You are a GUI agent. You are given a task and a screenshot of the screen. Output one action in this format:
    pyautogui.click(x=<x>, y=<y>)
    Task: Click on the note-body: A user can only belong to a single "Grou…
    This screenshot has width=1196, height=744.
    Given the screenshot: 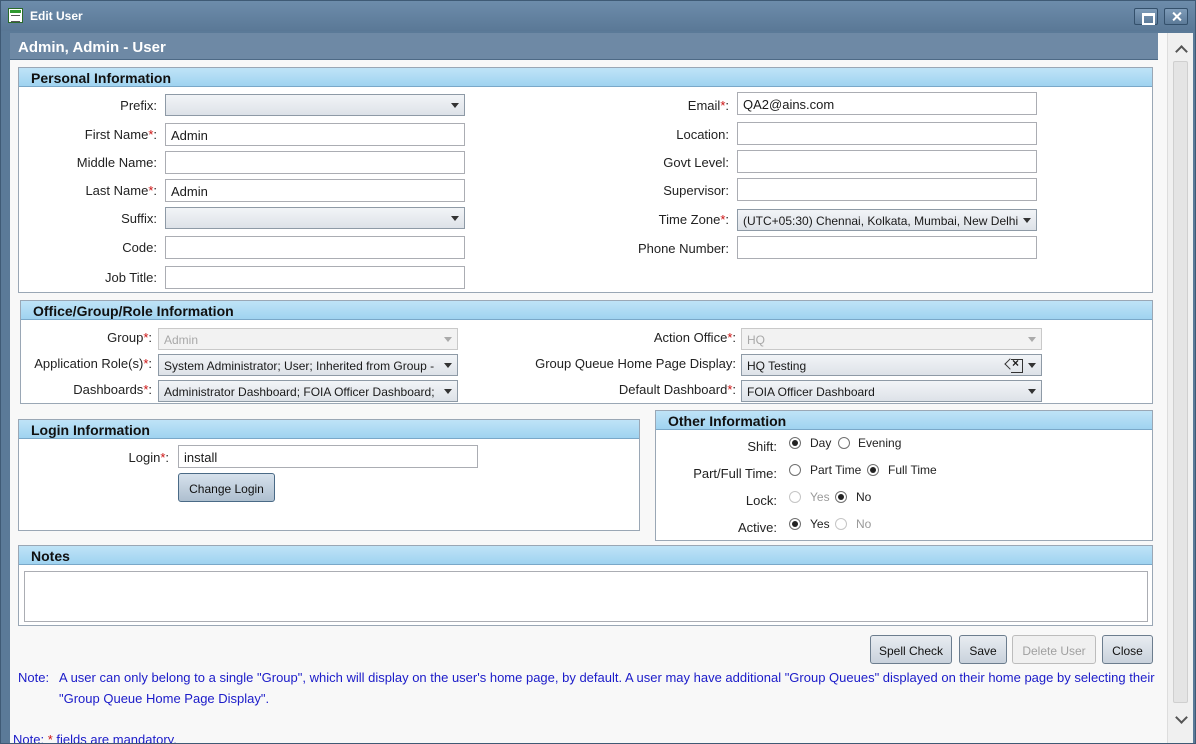 What is the action you would take?
    pyautogui.click(x=607, y=688)
    